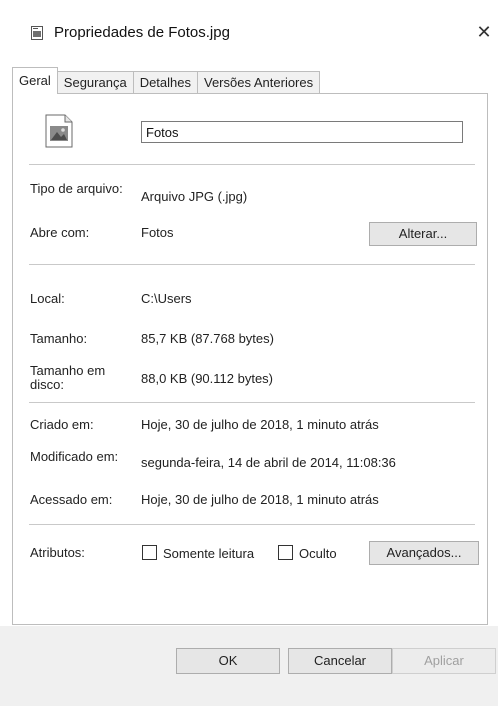  I want to click on modified-label: Modificado em:, so click(74, 456).